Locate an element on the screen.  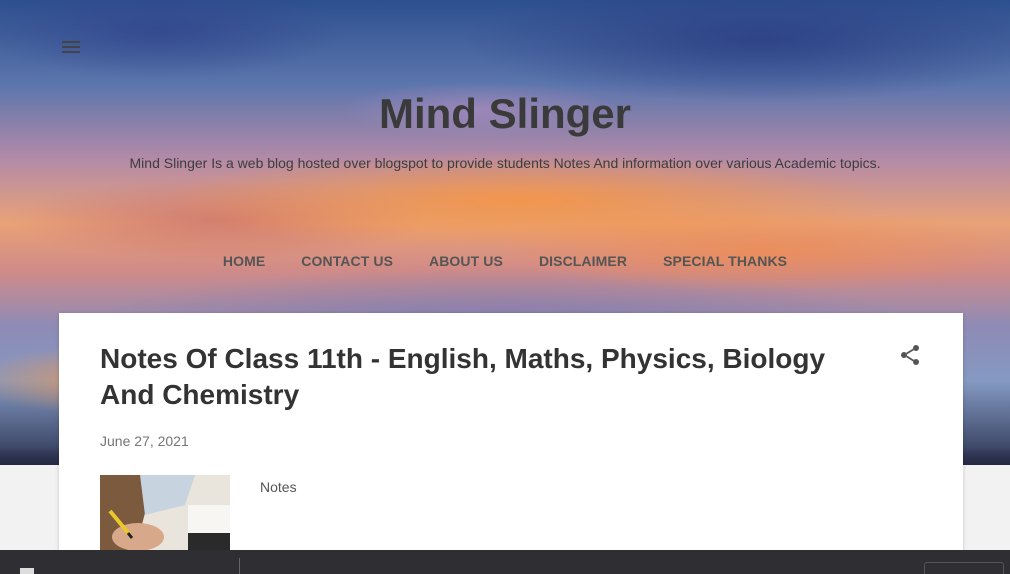
nav-item-disclaimer: DISCLAIMER is located at coordinates (583, 261).